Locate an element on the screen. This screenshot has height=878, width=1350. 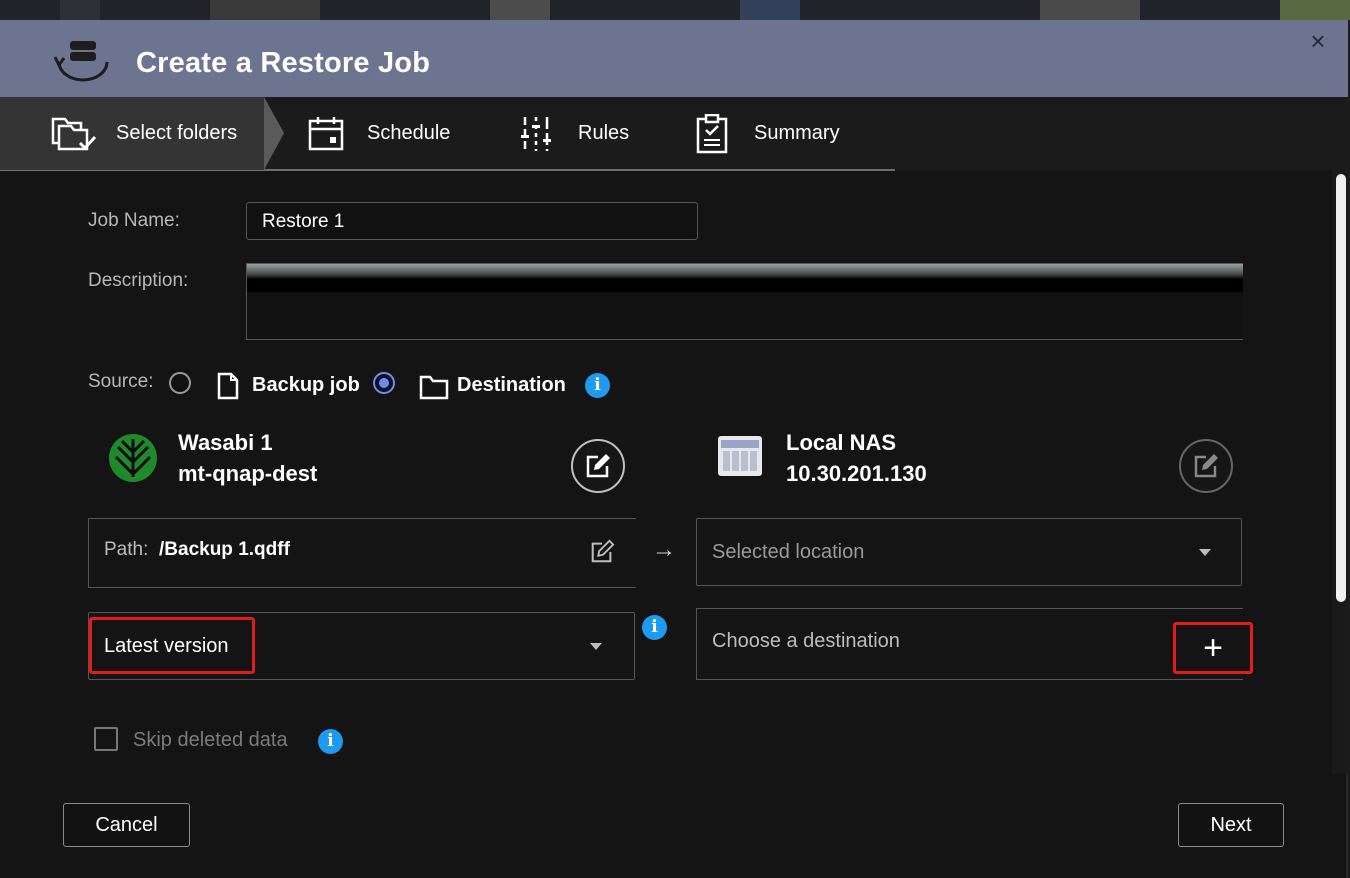
step-schedule: Schedule is located at coordinates (376, 133).